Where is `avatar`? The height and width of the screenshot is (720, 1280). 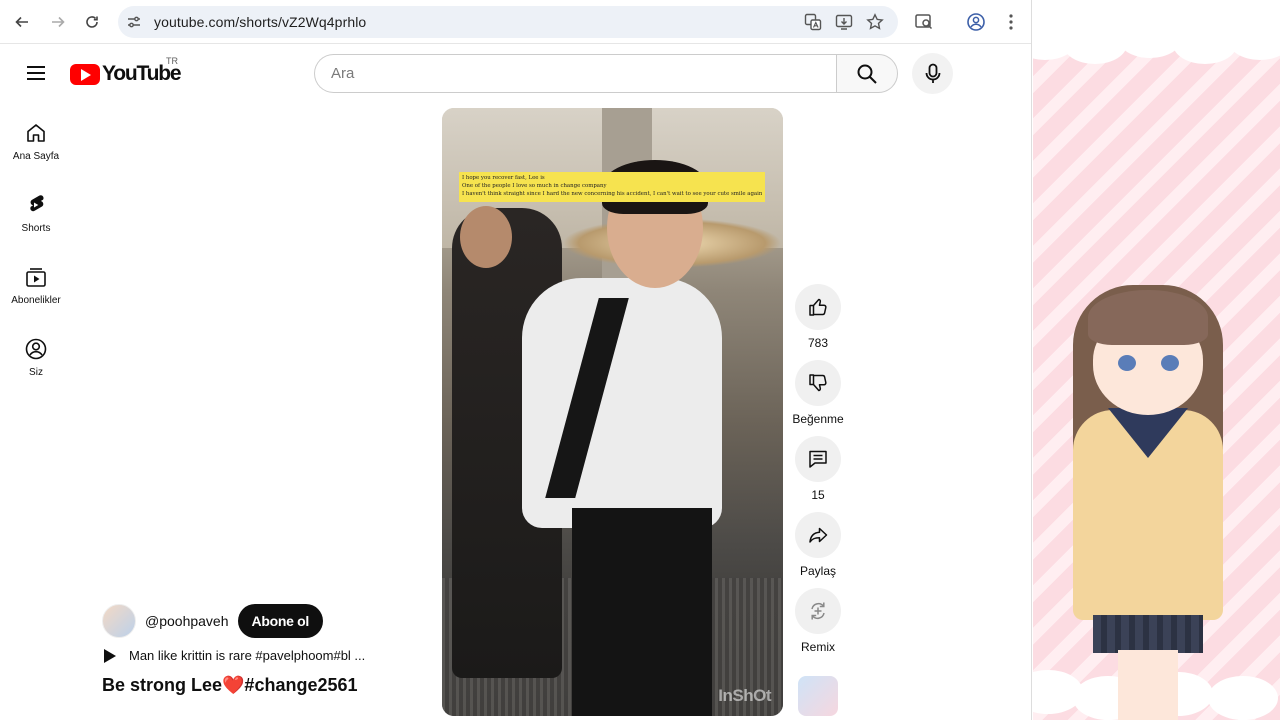 avatar is located at coordinates (119, 621).